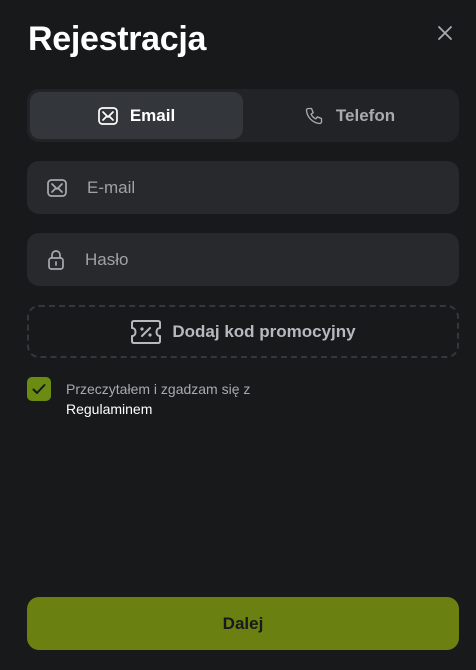 Image resolution: width=476 pixels, height=670 pixels. I want to click on email-field, so click(243, 187).